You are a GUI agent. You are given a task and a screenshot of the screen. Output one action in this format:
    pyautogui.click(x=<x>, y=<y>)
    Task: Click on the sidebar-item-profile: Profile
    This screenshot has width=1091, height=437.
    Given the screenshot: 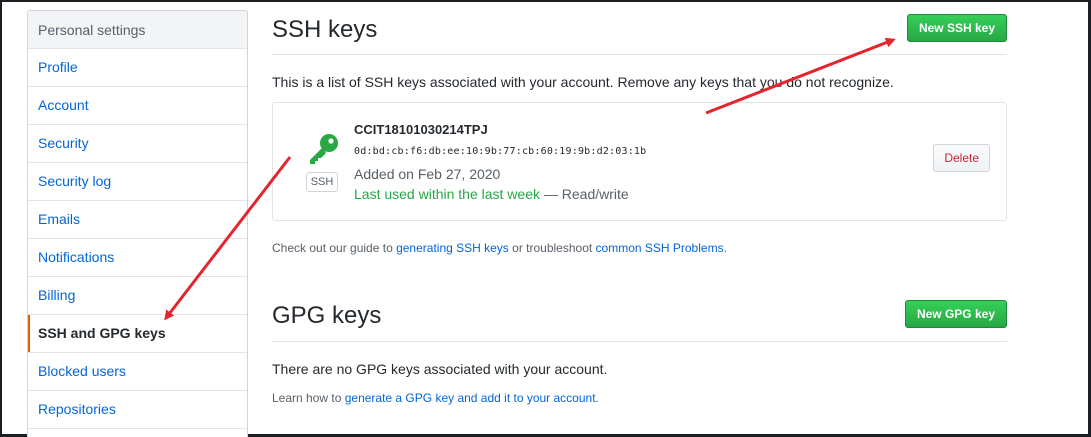 What is the action you would take?
    pyautogui.click(x=137, y=68)
    